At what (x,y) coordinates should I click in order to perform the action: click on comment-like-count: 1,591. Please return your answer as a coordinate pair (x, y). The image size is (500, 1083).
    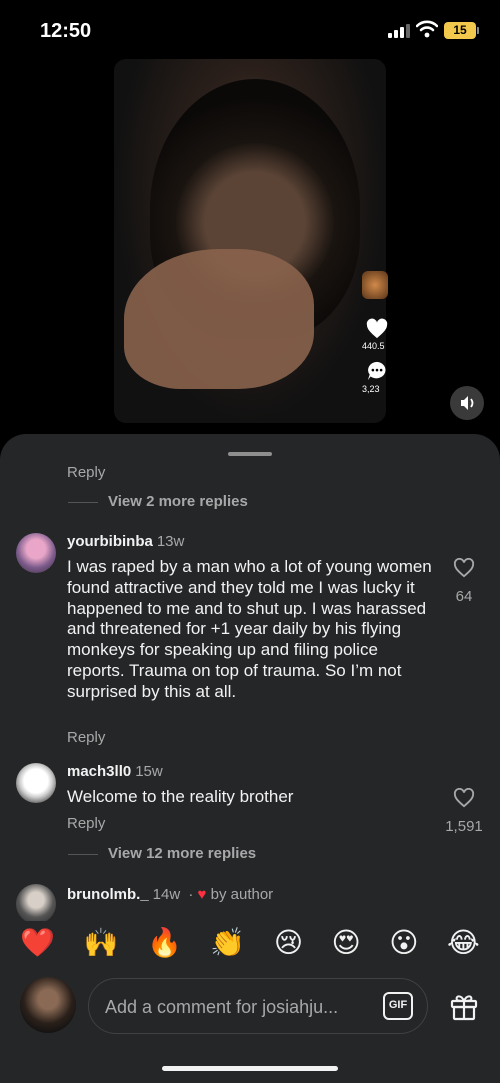
    Looking at the image, I should click on (464, 826).